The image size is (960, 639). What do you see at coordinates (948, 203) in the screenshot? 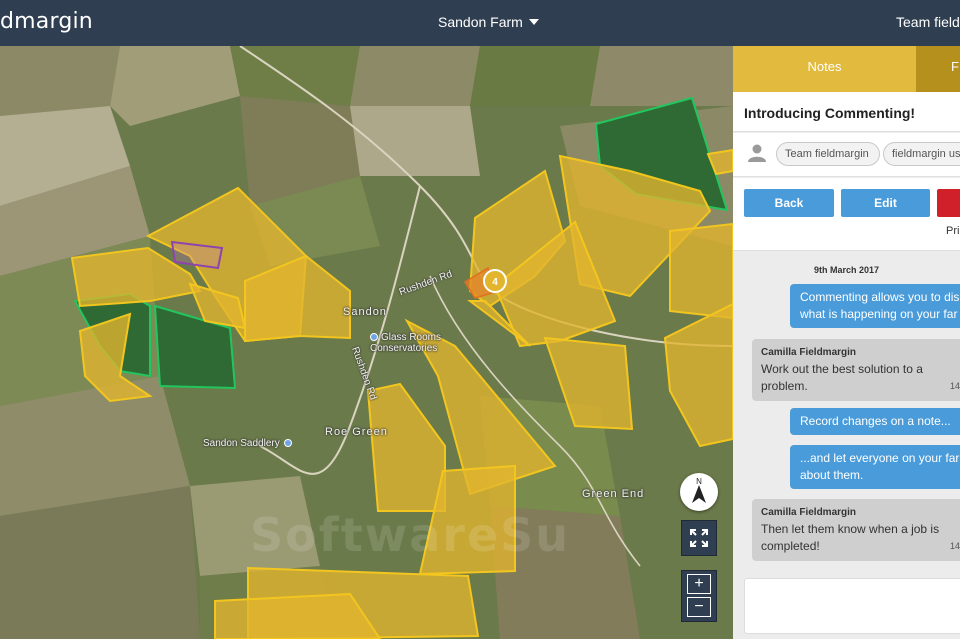
I see `delete-button` at bounding box center [948, 203].